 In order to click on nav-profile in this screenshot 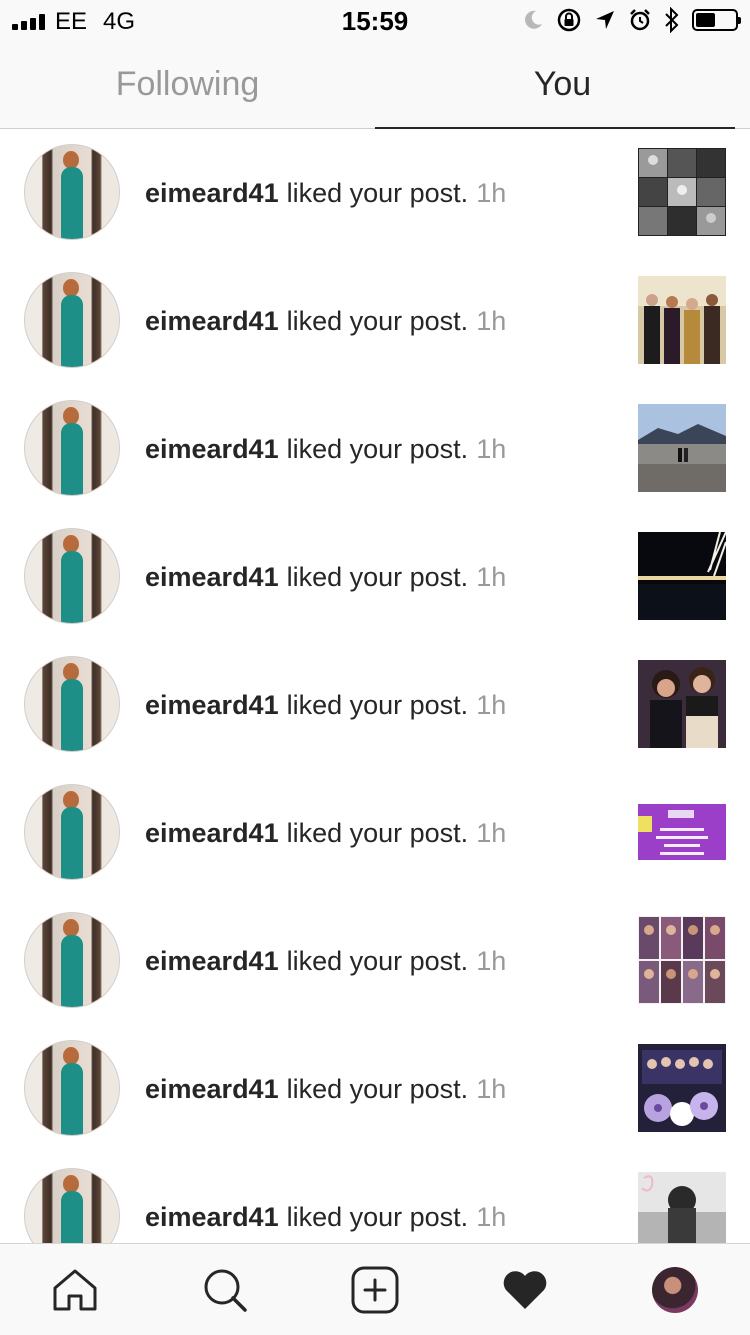, I will do `click(675, 1289)`.